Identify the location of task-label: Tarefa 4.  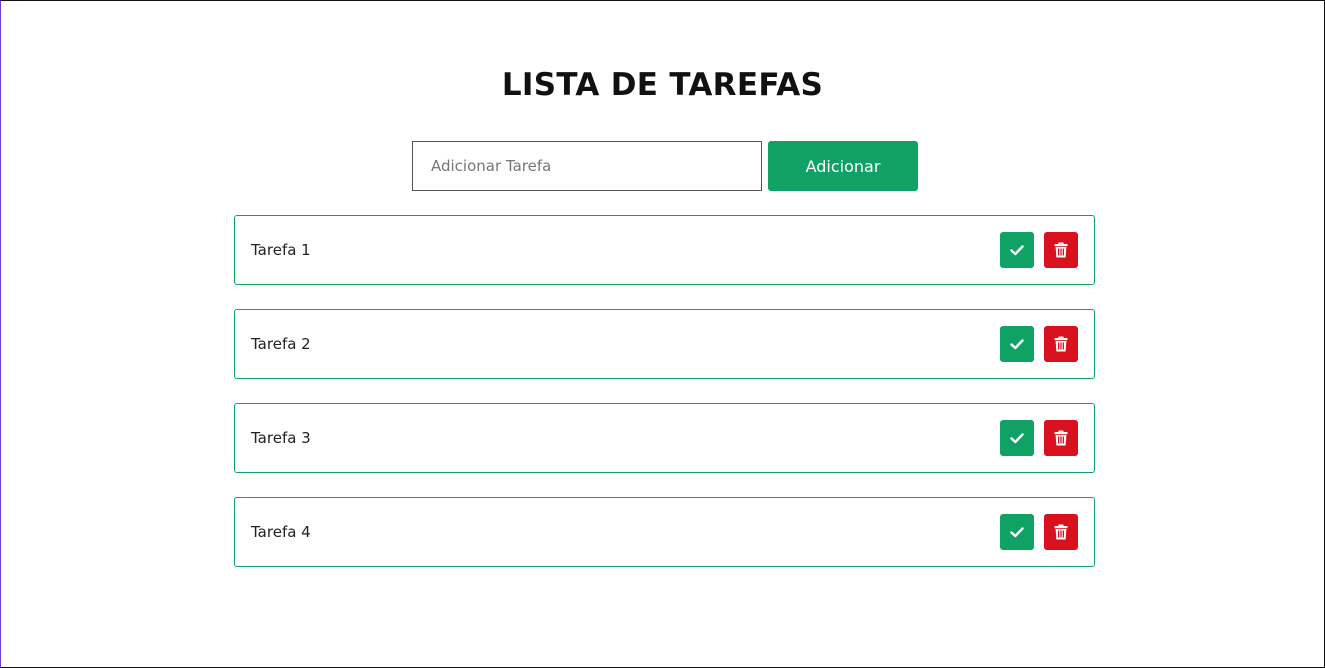
(281, 532).